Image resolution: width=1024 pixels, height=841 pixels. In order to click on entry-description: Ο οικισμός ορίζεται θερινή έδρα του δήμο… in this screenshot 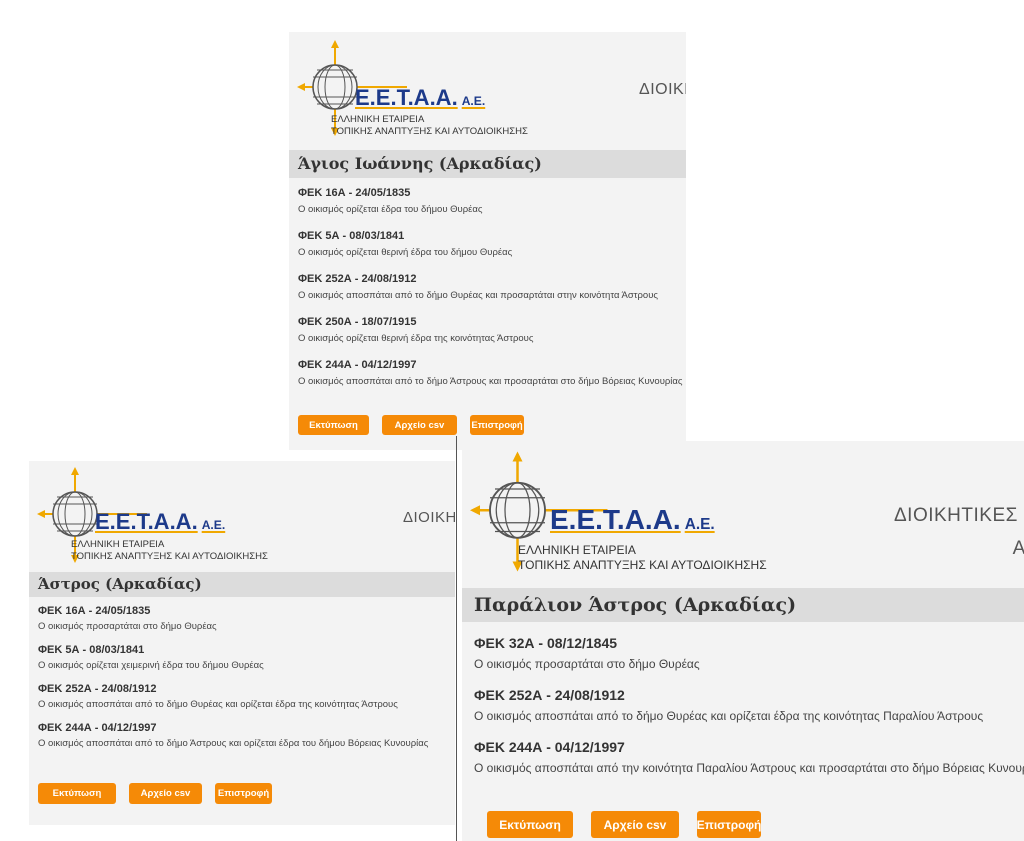, I will do `click(405, 252)`.